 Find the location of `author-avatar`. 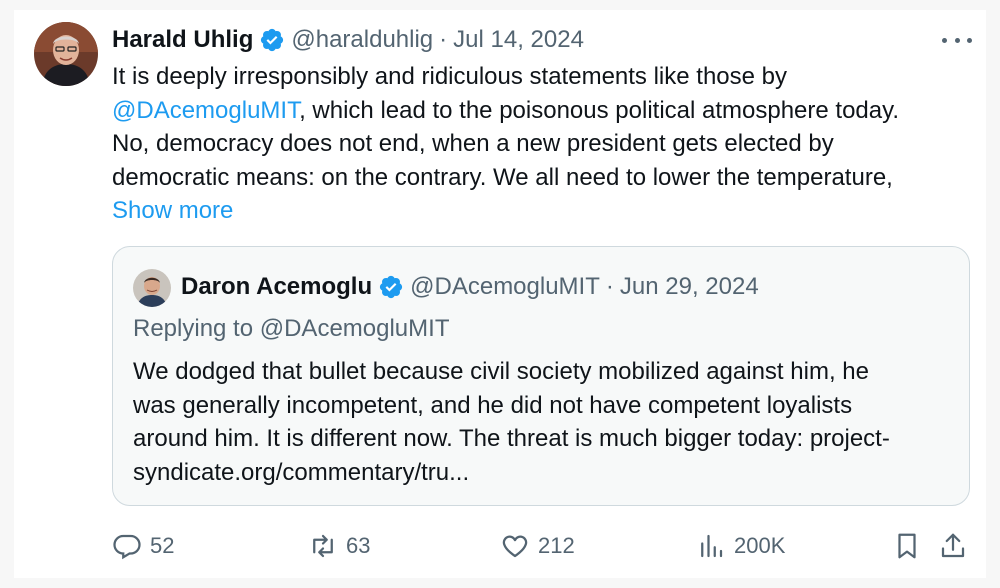

author-avatar is located at coordinates (66, 54).